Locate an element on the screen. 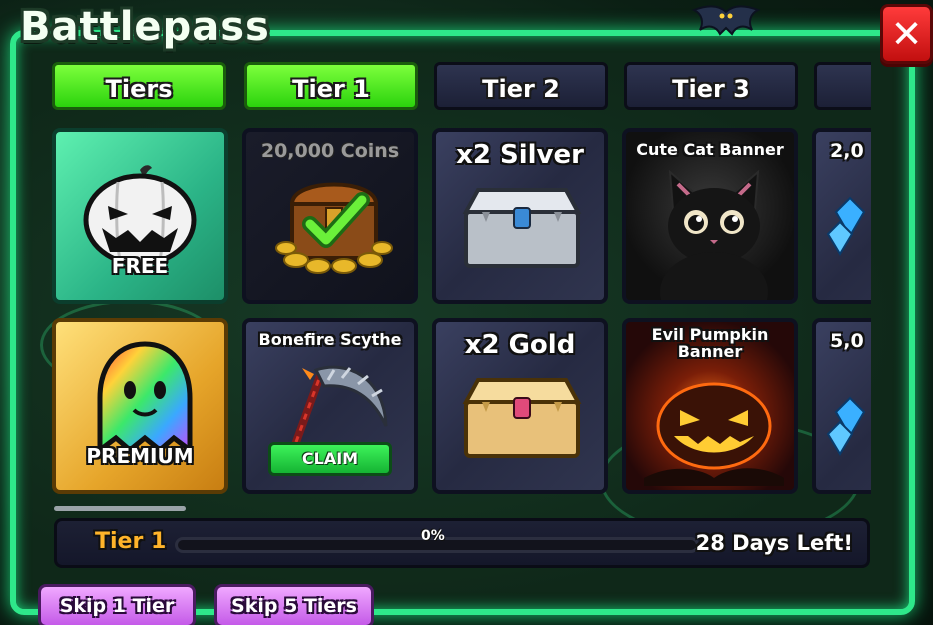 The image size is (933, 625). reward-card-scythe: Bonefire Scythe CLAIM is located at coordinates (330, 406).